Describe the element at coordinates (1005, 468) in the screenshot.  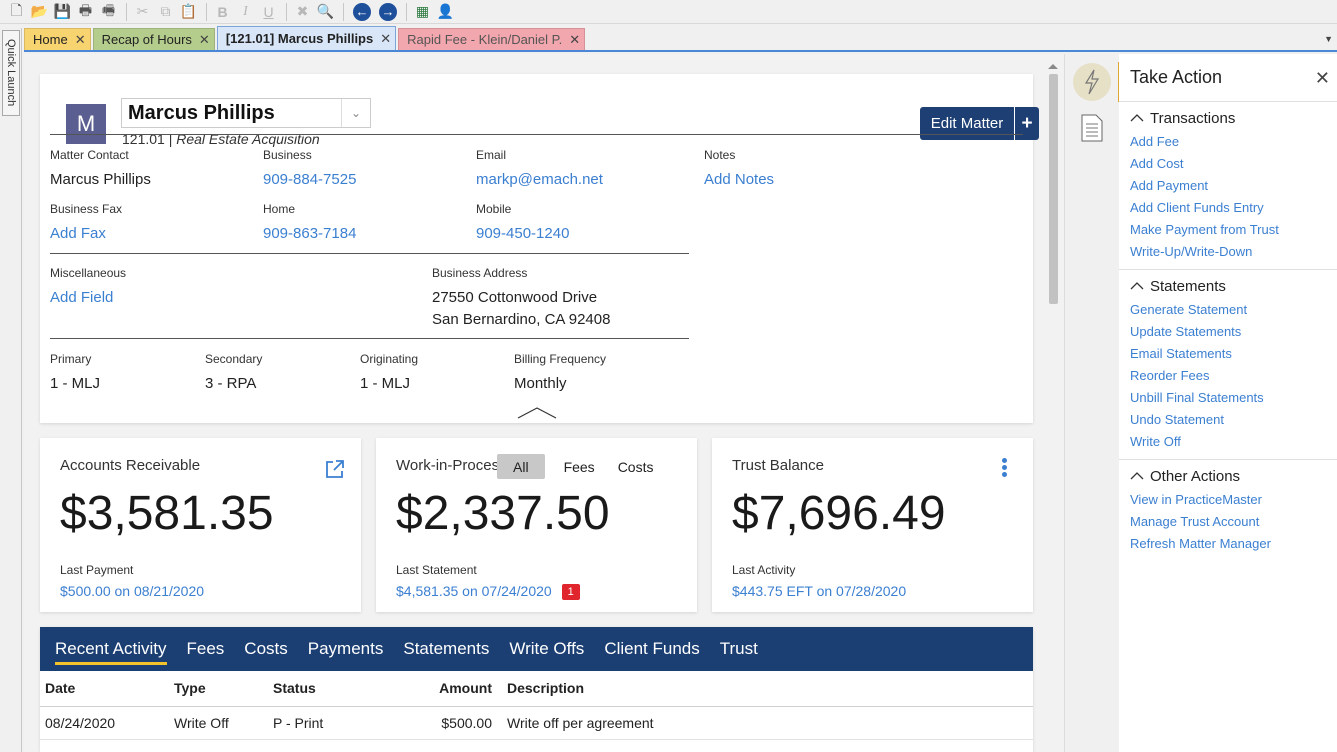
I see `more-options-icon` at that location.